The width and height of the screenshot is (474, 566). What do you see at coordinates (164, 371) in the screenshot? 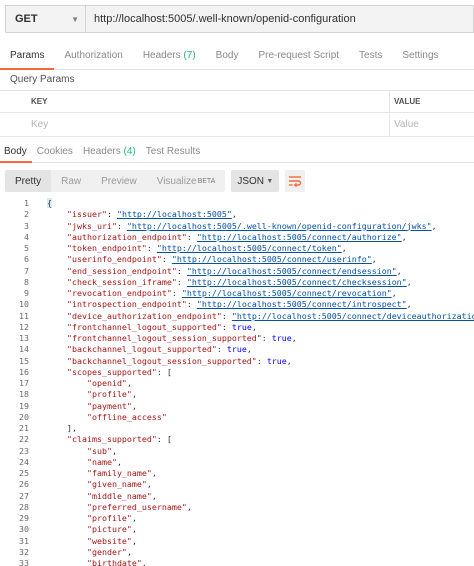
I see `code-token: : [` at bounding box center [164, 371].